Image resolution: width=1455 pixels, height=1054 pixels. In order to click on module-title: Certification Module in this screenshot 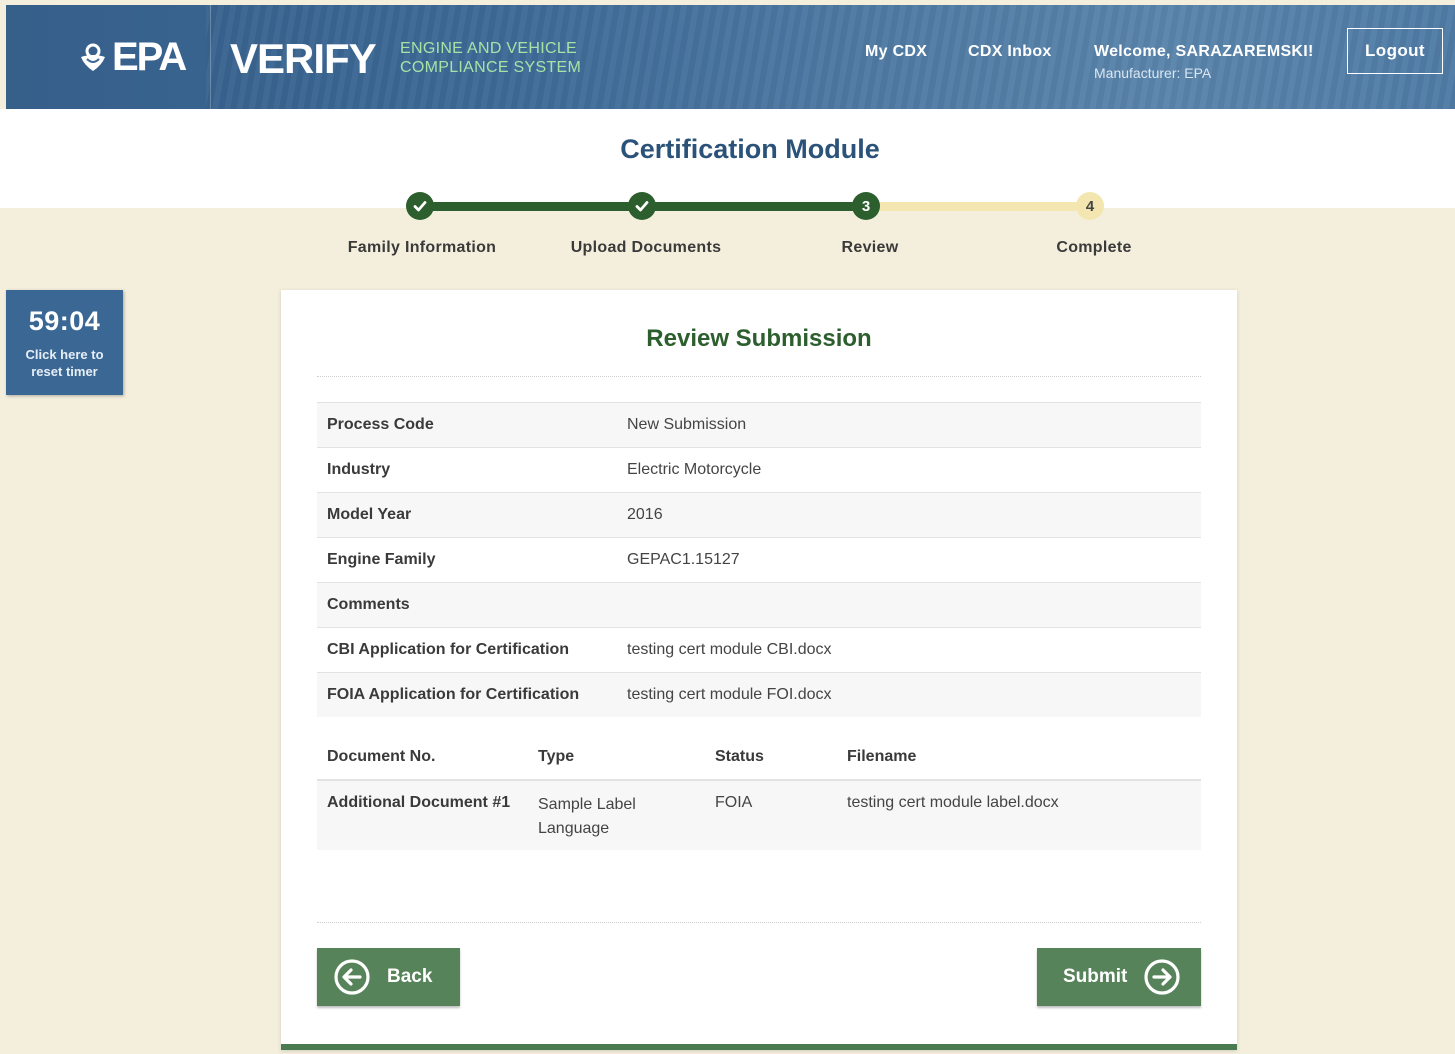, I will do `click(750, 149)`.